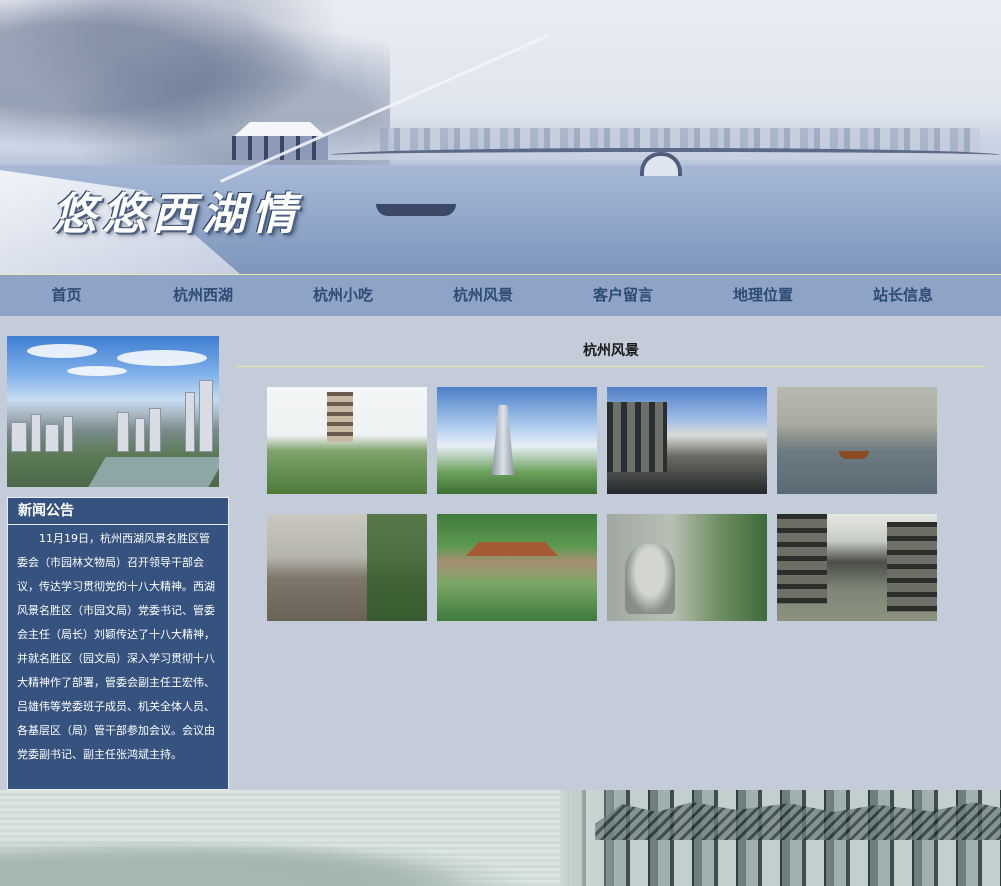 This screenshot has height=886, width=1001. Describe the element at coordinates (66, 295) in the screenshot. I see `nav-item-home: 首页` at that location.